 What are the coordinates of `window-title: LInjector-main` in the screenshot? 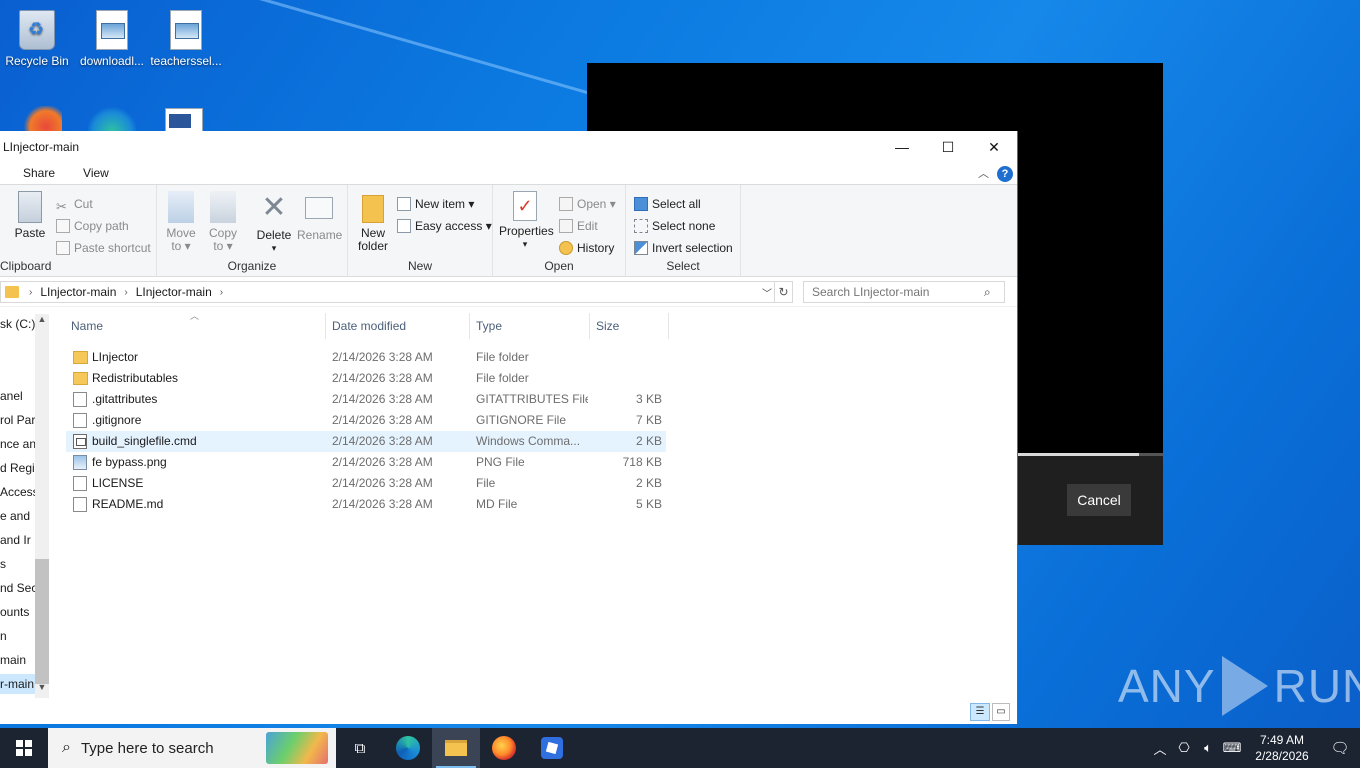 It's located at (41, 147).